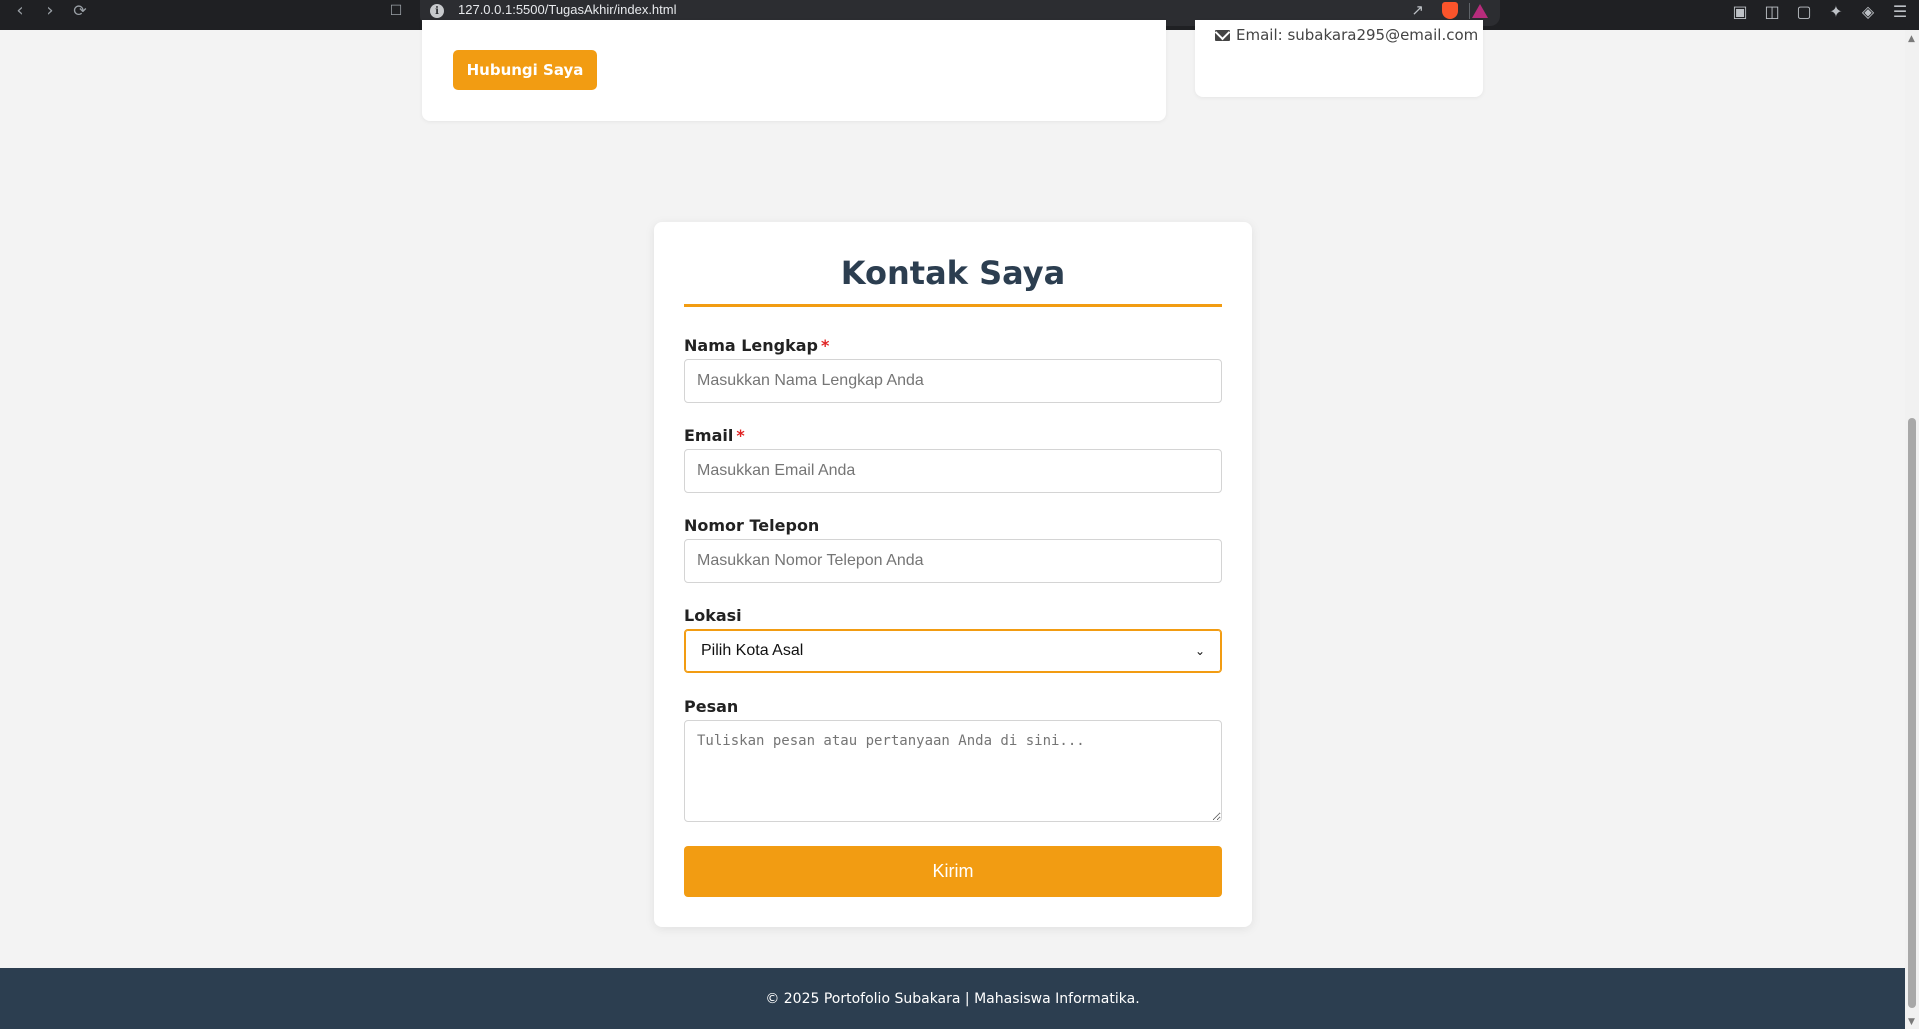 The height and width of the screenshot is (1029, 1919). I want to click on form-title: Kontak Saya, so click(953, 273).